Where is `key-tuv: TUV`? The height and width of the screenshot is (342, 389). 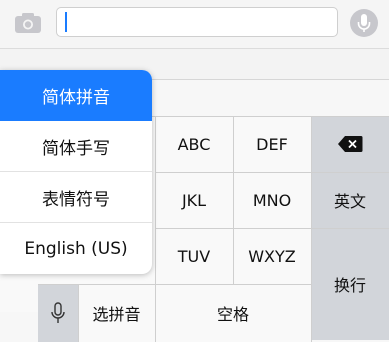 key-tuv: TUV is located at coordinates (194, 256).